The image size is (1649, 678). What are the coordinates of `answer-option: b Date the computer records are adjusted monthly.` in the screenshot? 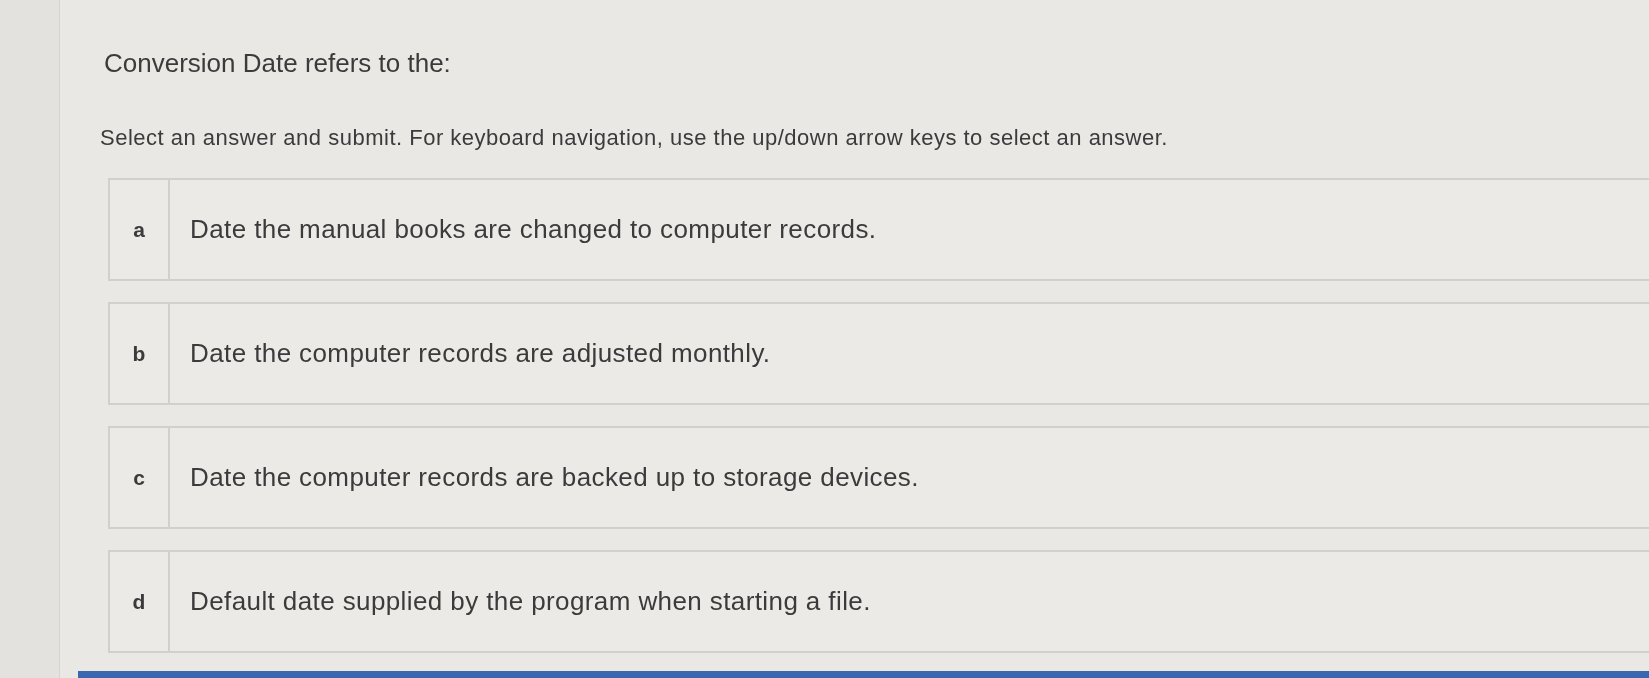 It's located at (878, 353).